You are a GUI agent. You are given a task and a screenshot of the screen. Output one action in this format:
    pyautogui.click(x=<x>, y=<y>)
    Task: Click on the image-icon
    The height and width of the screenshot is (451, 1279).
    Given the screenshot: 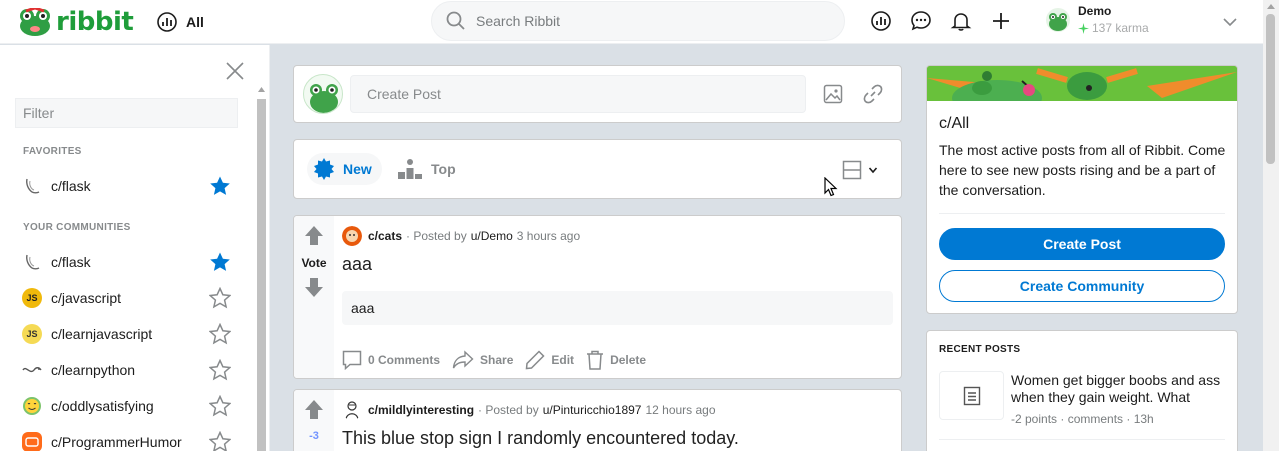 What is the action you would take?
    pyautogui.click(x=833, y=94)
    